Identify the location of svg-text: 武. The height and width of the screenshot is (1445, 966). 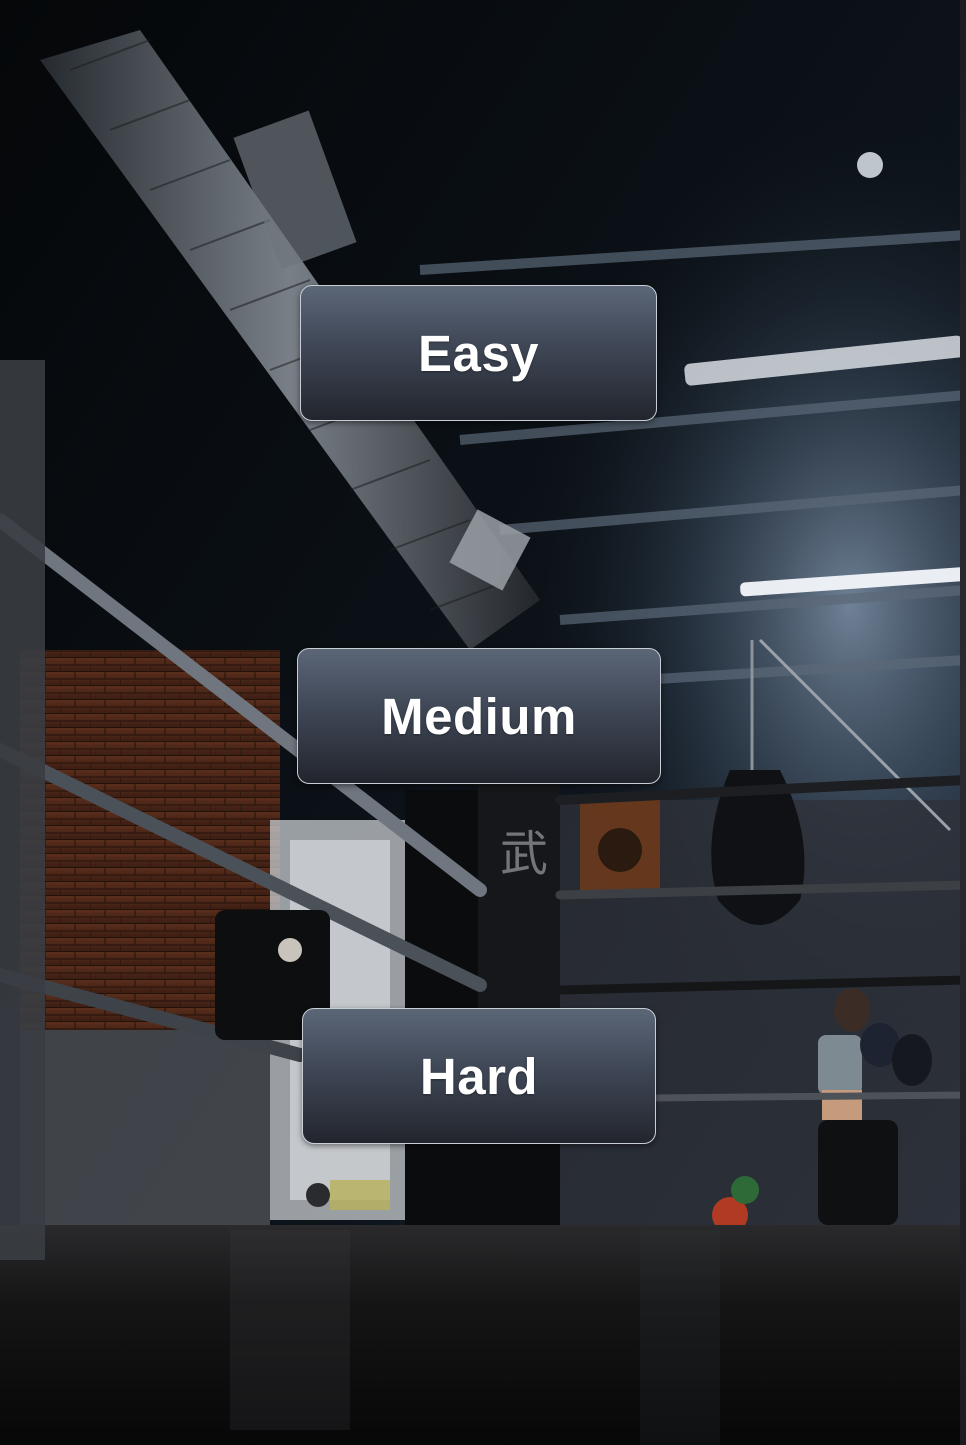
(524, 854).